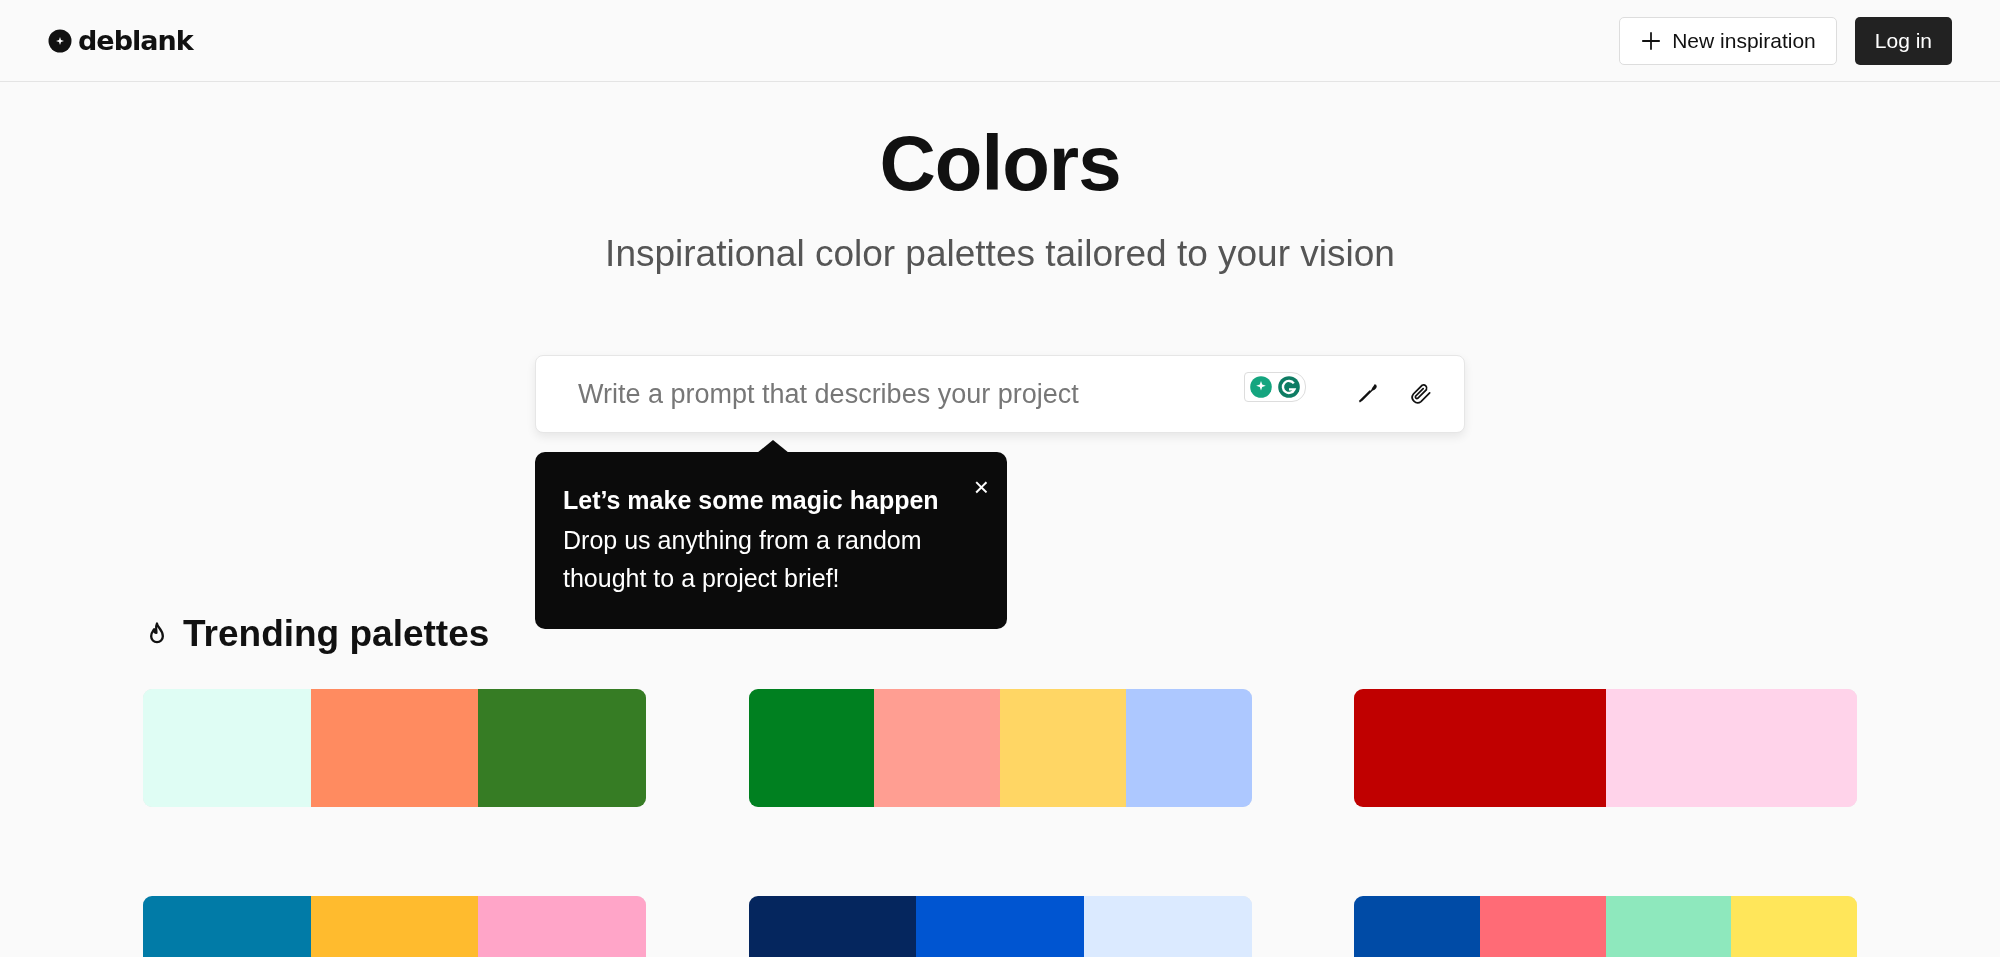 This screenshot has width=2000, height=957. I want to click on plus-icon, so click(1651, 40).